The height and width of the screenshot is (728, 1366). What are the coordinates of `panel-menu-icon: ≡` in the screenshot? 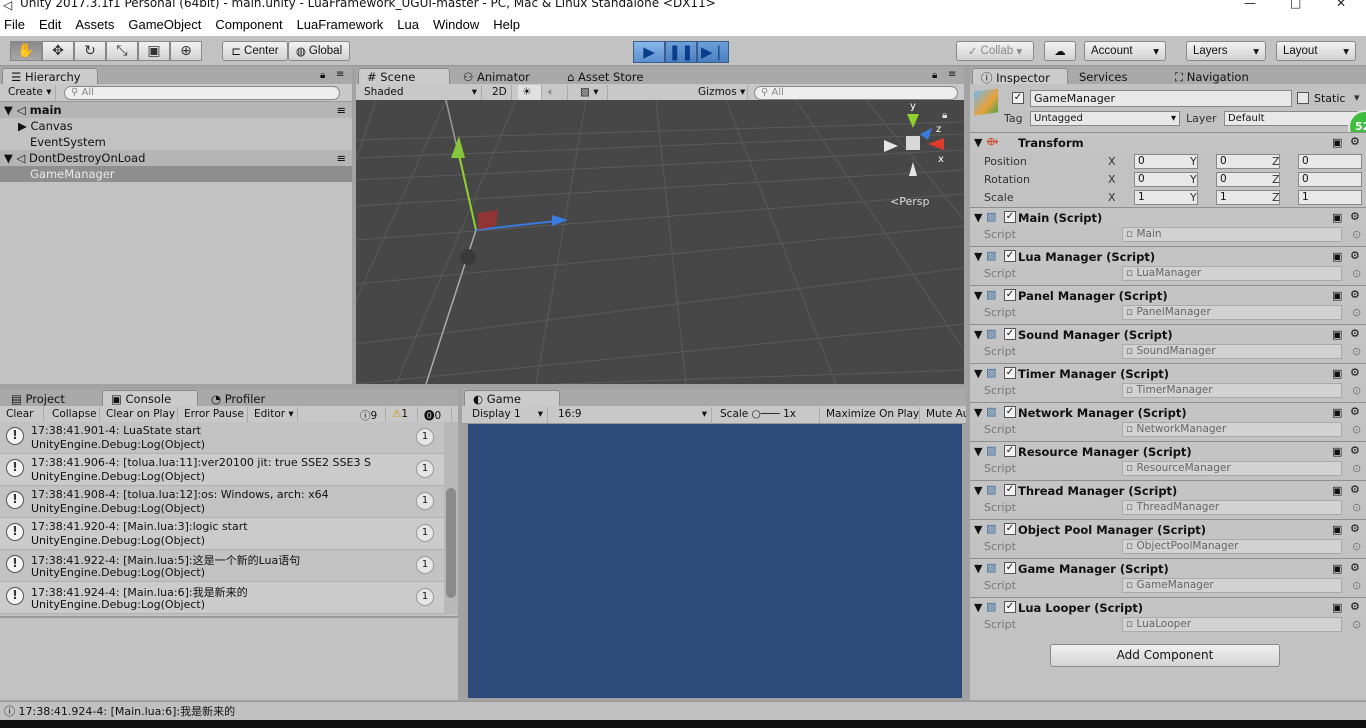 It's located at (340, 74).